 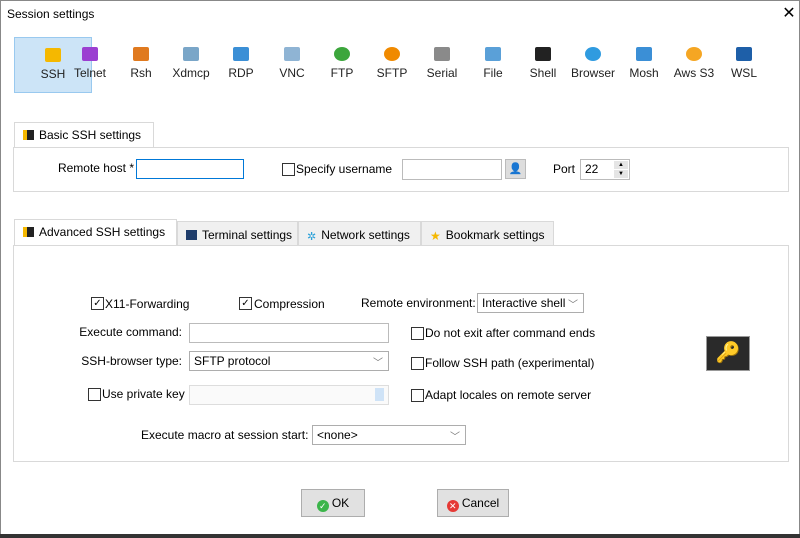 What do you see at coordinates (694, 54) in the screenshot?
I see `aws-s3-icon` at bounding box center [694, 54].